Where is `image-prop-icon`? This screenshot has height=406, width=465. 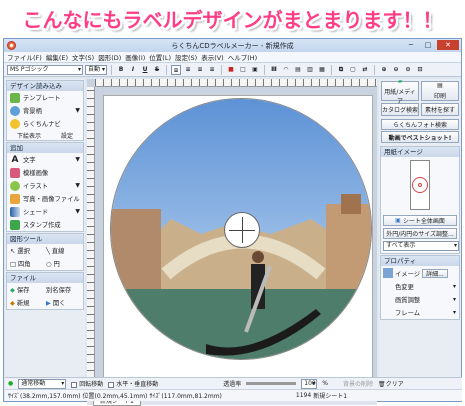
image-prop-icon is located at coordinates (388, 273).